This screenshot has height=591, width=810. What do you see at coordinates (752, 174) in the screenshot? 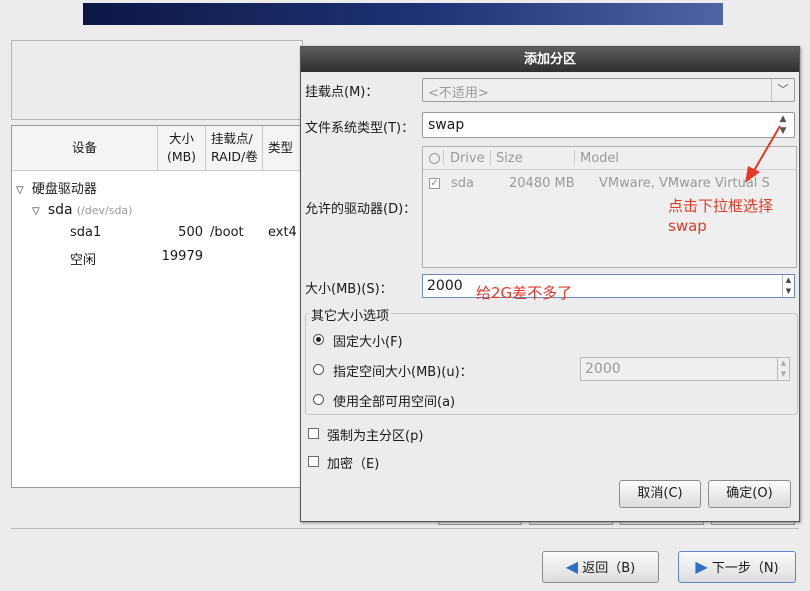
I see `arrowhead-icon` at bounding box center [752, 174].